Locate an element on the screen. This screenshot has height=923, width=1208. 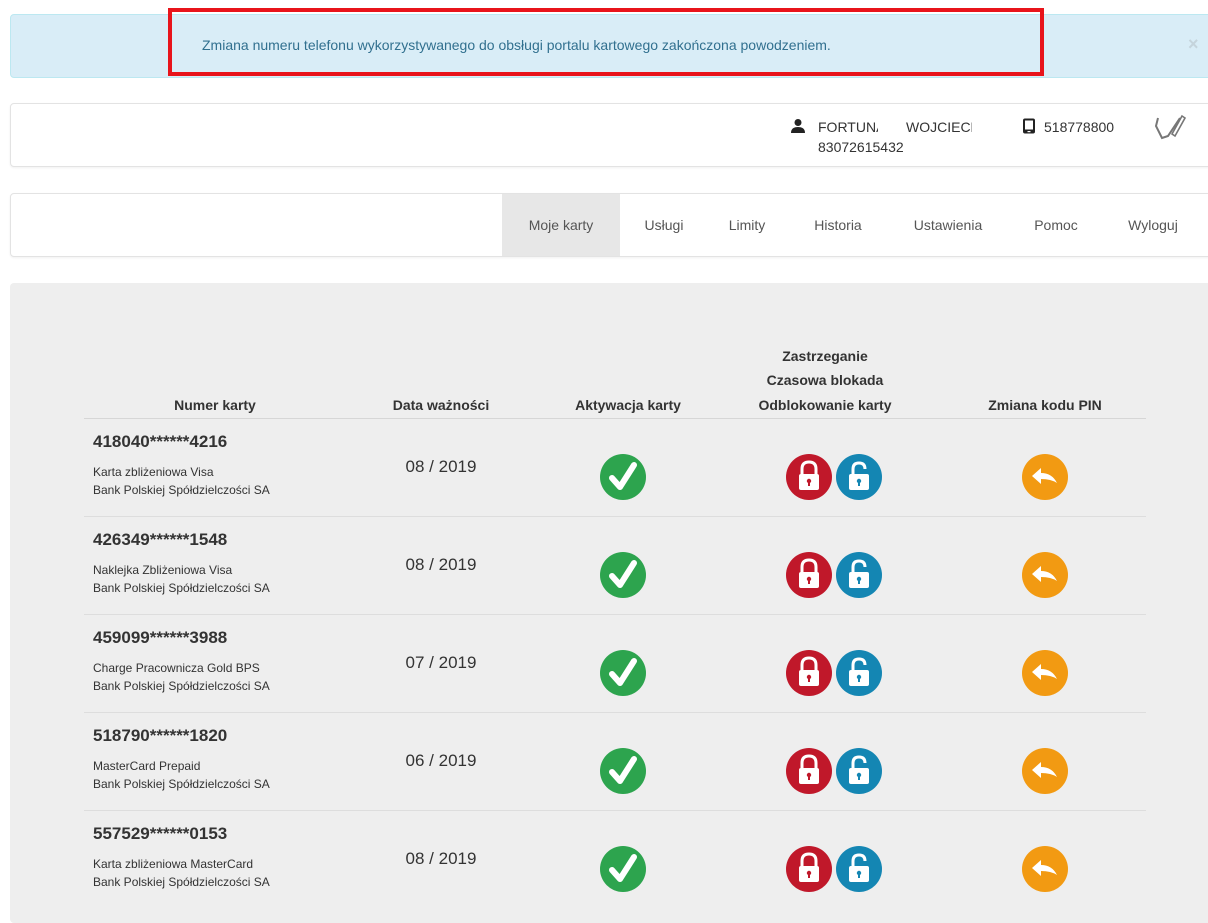
header-block-line1: Zastrzeganie is located at coordinates (825, 356).